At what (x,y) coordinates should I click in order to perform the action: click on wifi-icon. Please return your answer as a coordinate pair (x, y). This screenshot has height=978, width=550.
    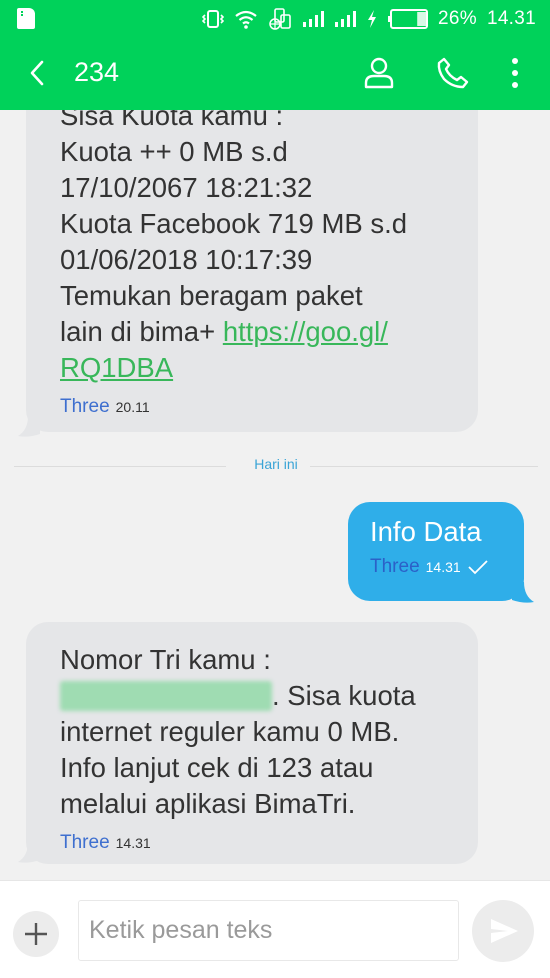
    Looking at the image, I should click on (246, 19).